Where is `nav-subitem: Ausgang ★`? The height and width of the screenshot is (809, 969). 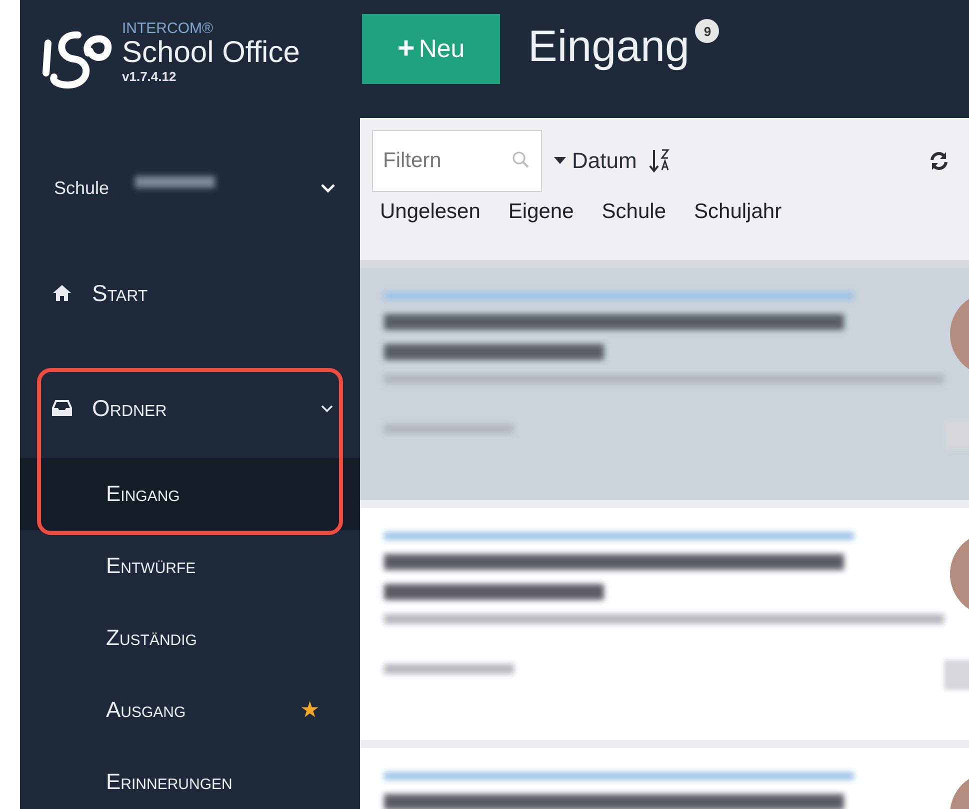 nav-subitem: Ausgang ★ is located at coordinates (190, 710).